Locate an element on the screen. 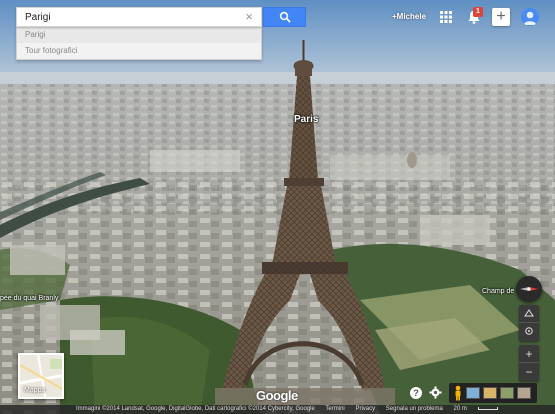  close-icon: × is located at coordinates (249, 16).